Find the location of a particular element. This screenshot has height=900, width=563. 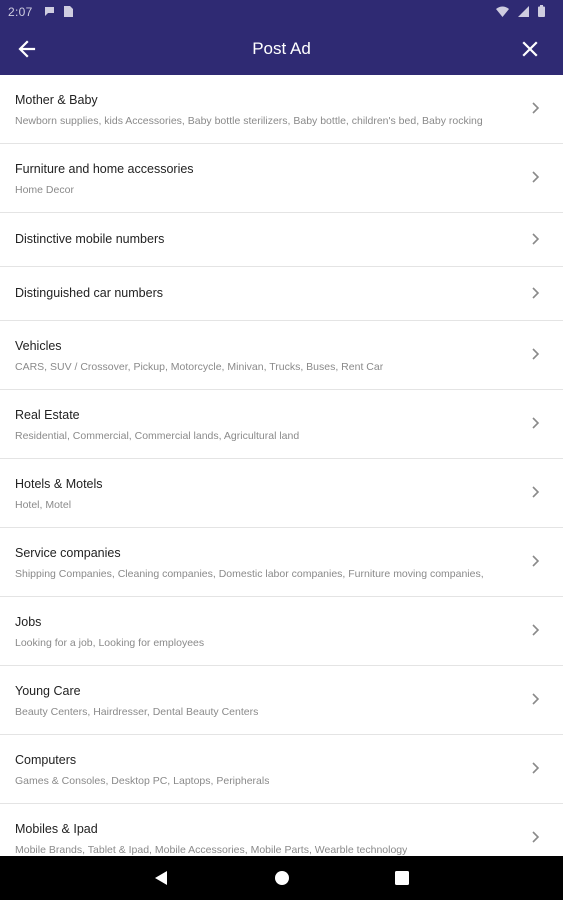

category-subtitle: Looking for a job, Looking for employees is located at coordinates (110, 643).